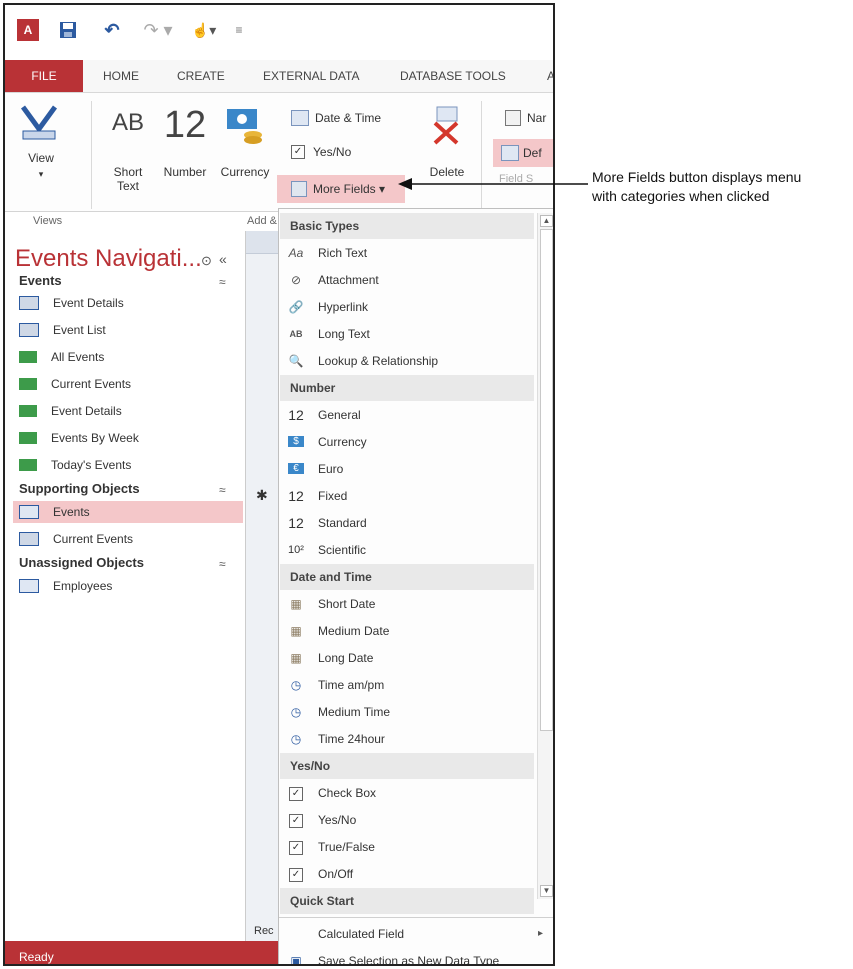  Describe the element at coordinates (296, 333) in the screenshot. I see `long-text-icon: AB` at that location.